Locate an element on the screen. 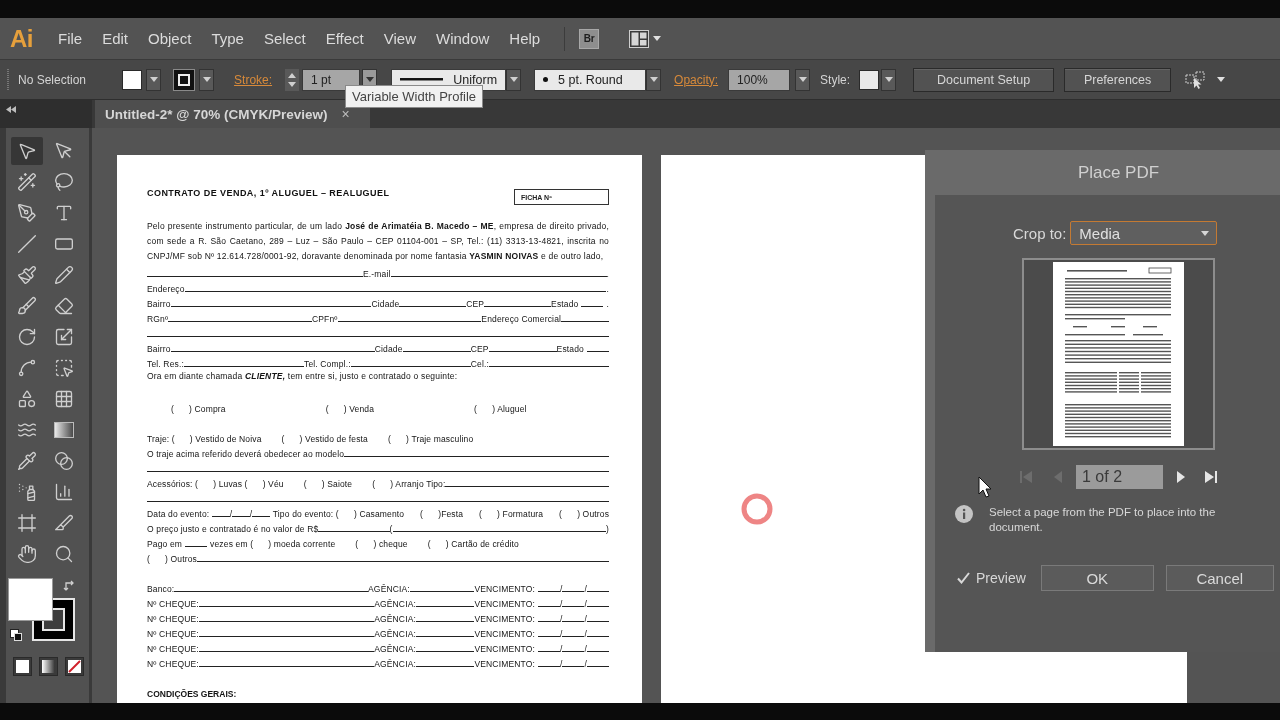  solid-square-icon is located at coordinates (22, 666).